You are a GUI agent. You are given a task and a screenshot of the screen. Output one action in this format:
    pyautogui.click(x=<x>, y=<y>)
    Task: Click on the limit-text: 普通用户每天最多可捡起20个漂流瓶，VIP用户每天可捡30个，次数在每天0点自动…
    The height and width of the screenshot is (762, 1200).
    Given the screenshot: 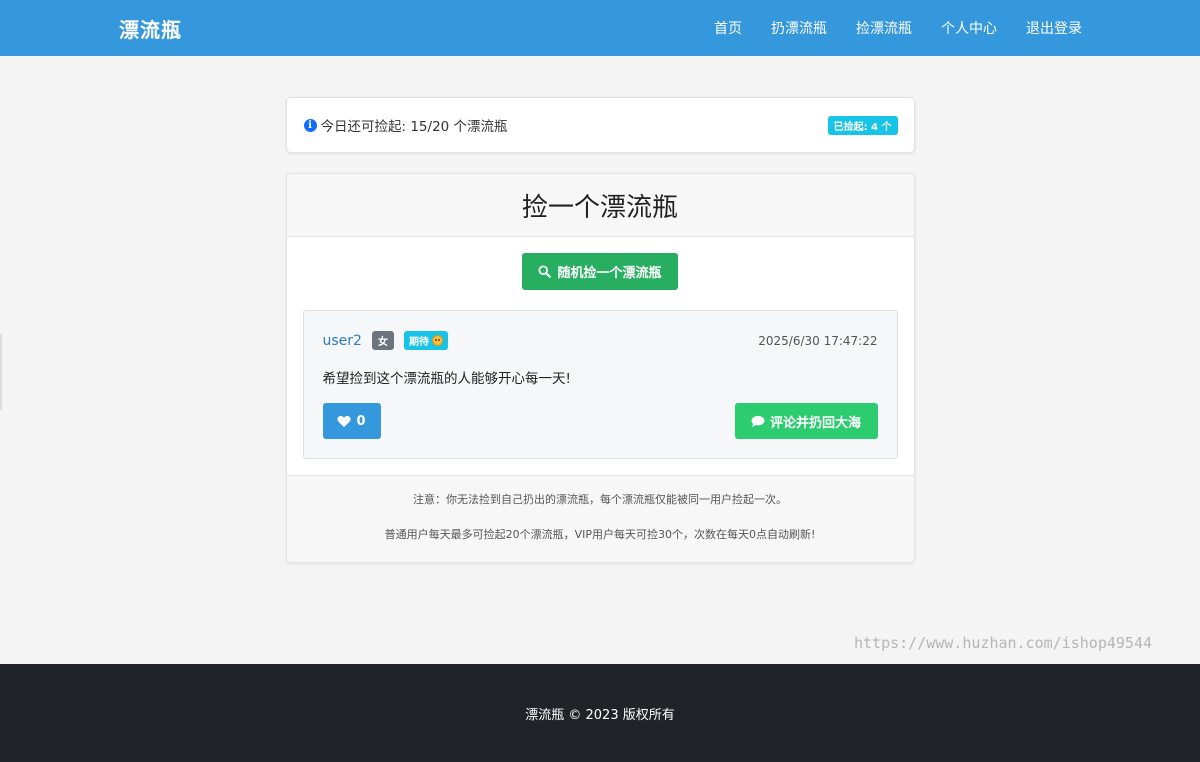 What is the action you would take?
    pyautogui.click(x=600, y=534)
    